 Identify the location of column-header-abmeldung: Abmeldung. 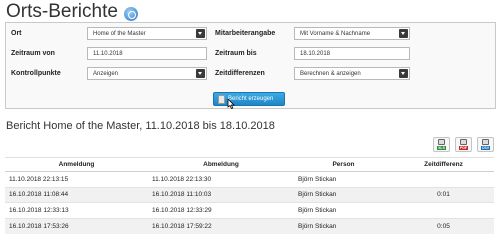
(221, 164).